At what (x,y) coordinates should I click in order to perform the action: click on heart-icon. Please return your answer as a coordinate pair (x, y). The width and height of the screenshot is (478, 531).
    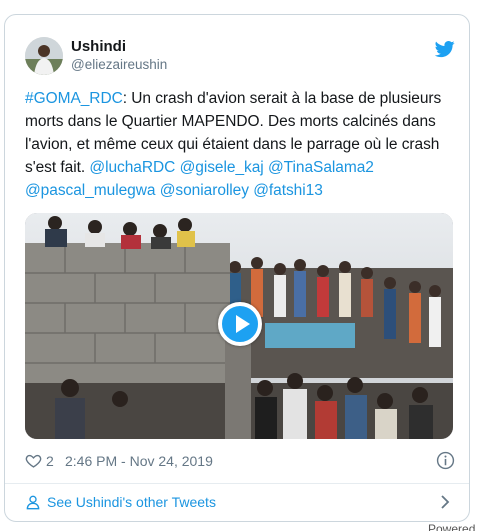
    Looking at the image, I should click on (33, 460).